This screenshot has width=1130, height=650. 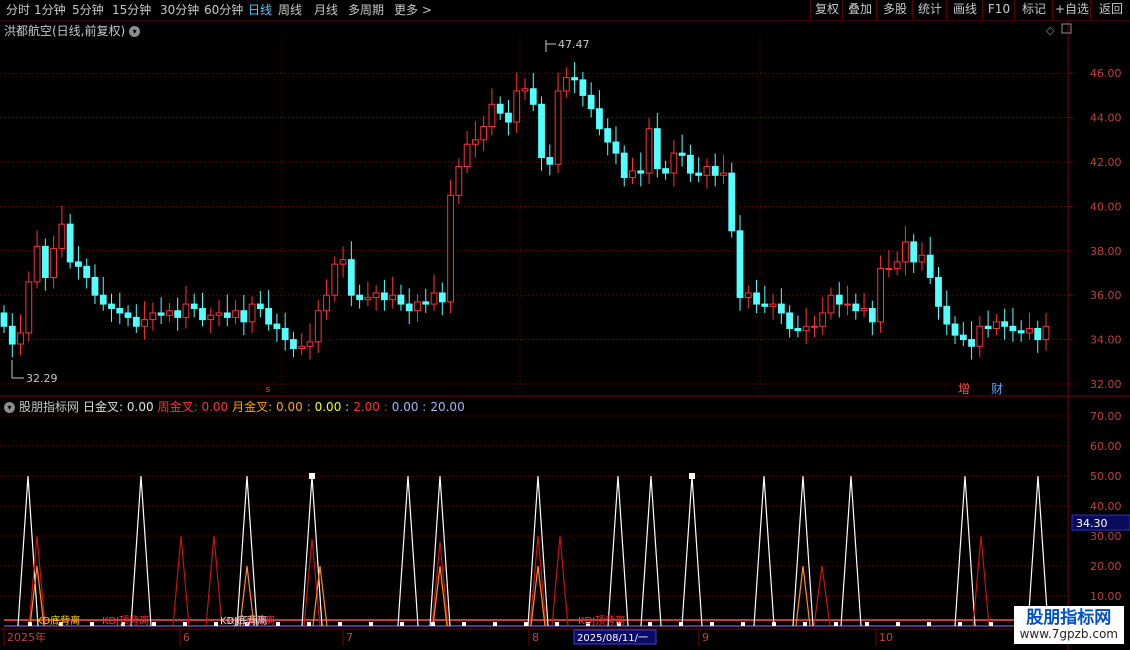 What do you see at coordinates (1106, 162) in the screenshot?
I see `price-axis-label: 42.00` at bounding box center [1106, 162].